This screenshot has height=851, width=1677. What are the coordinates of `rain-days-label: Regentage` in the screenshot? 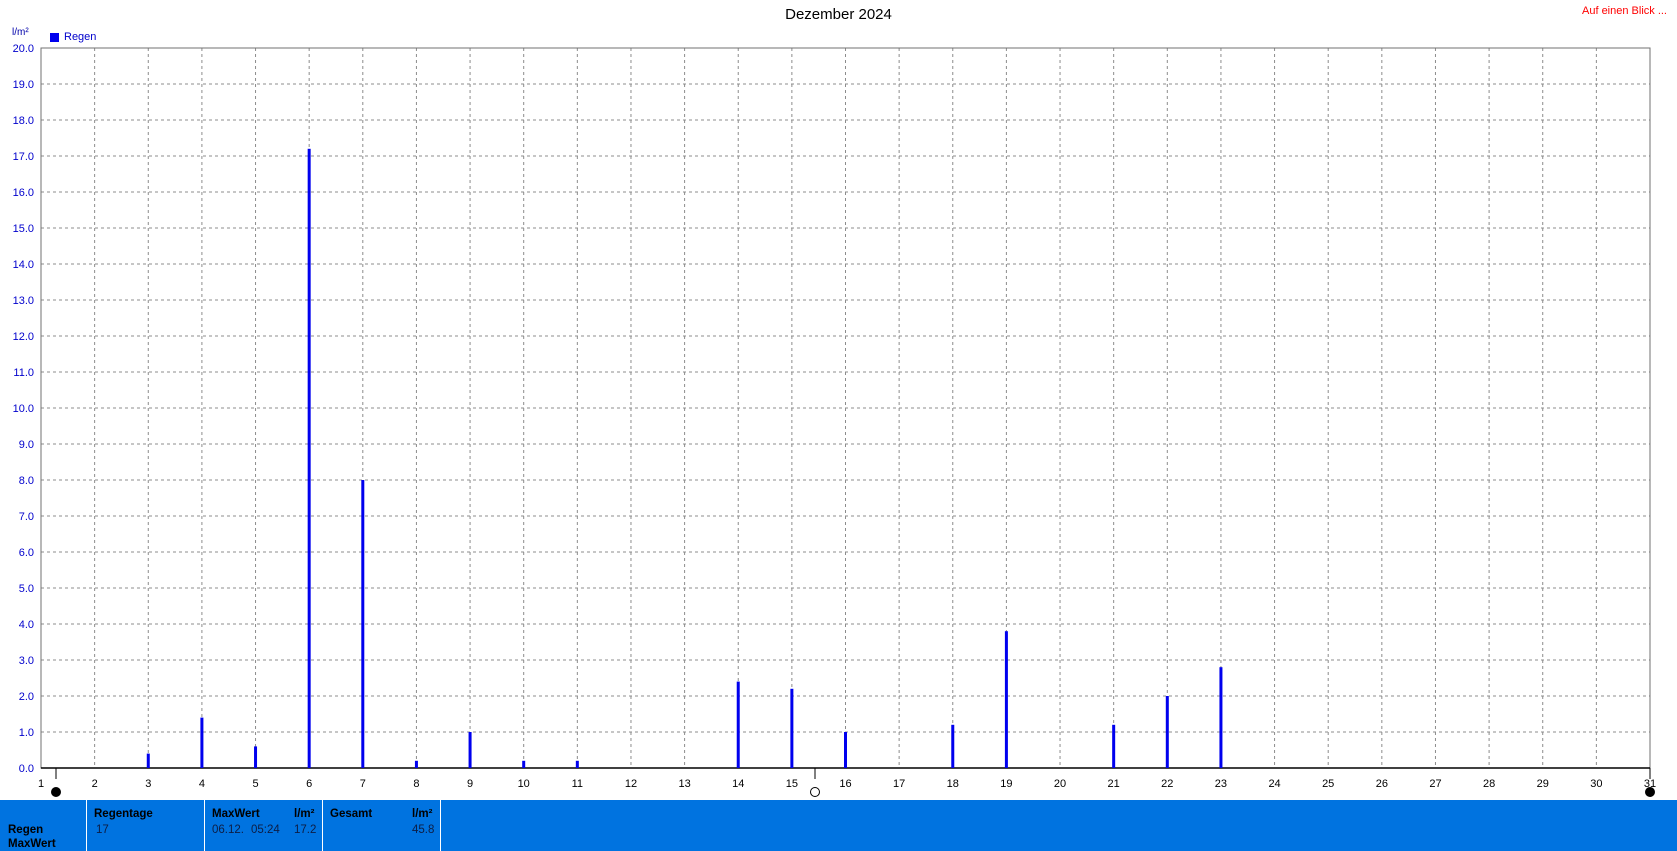 It's located at (123, 814).